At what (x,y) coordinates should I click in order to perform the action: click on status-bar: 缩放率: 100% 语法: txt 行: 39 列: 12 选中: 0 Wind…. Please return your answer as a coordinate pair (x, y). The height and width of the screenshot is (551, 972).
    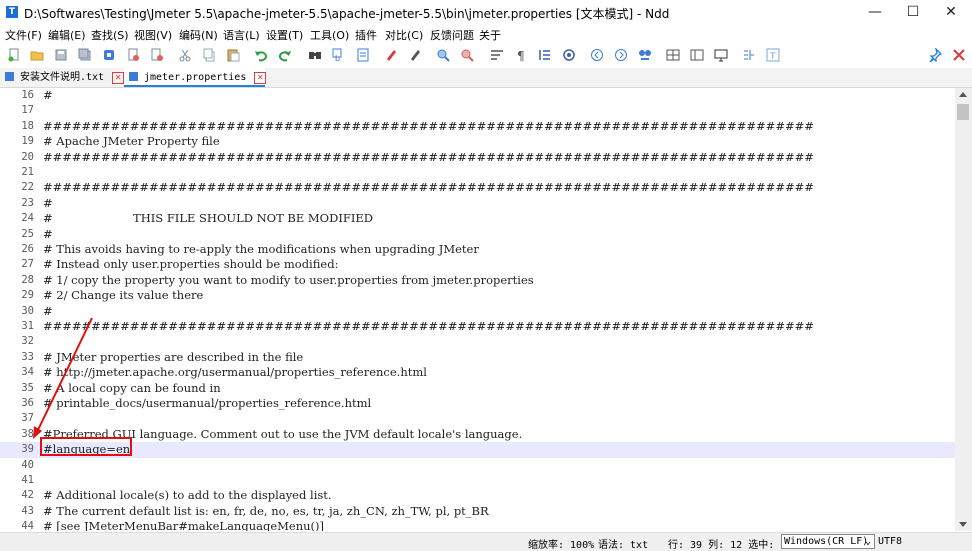
    Looking at the image, I should click on (486, 541).